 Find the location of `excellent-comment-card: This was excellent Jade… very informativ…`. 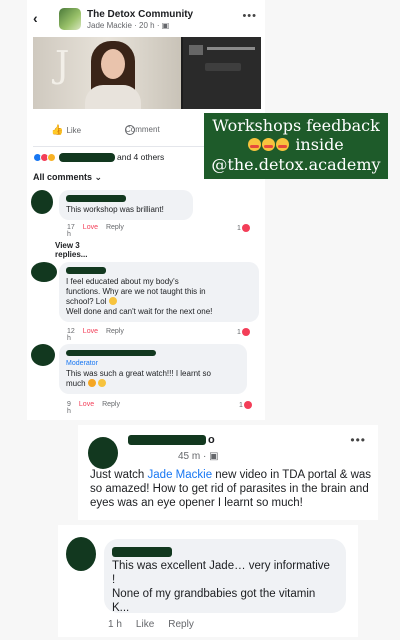

excellent-comment-card: This was excellent Jade… very informativ… is located at coordinates (208, 581).